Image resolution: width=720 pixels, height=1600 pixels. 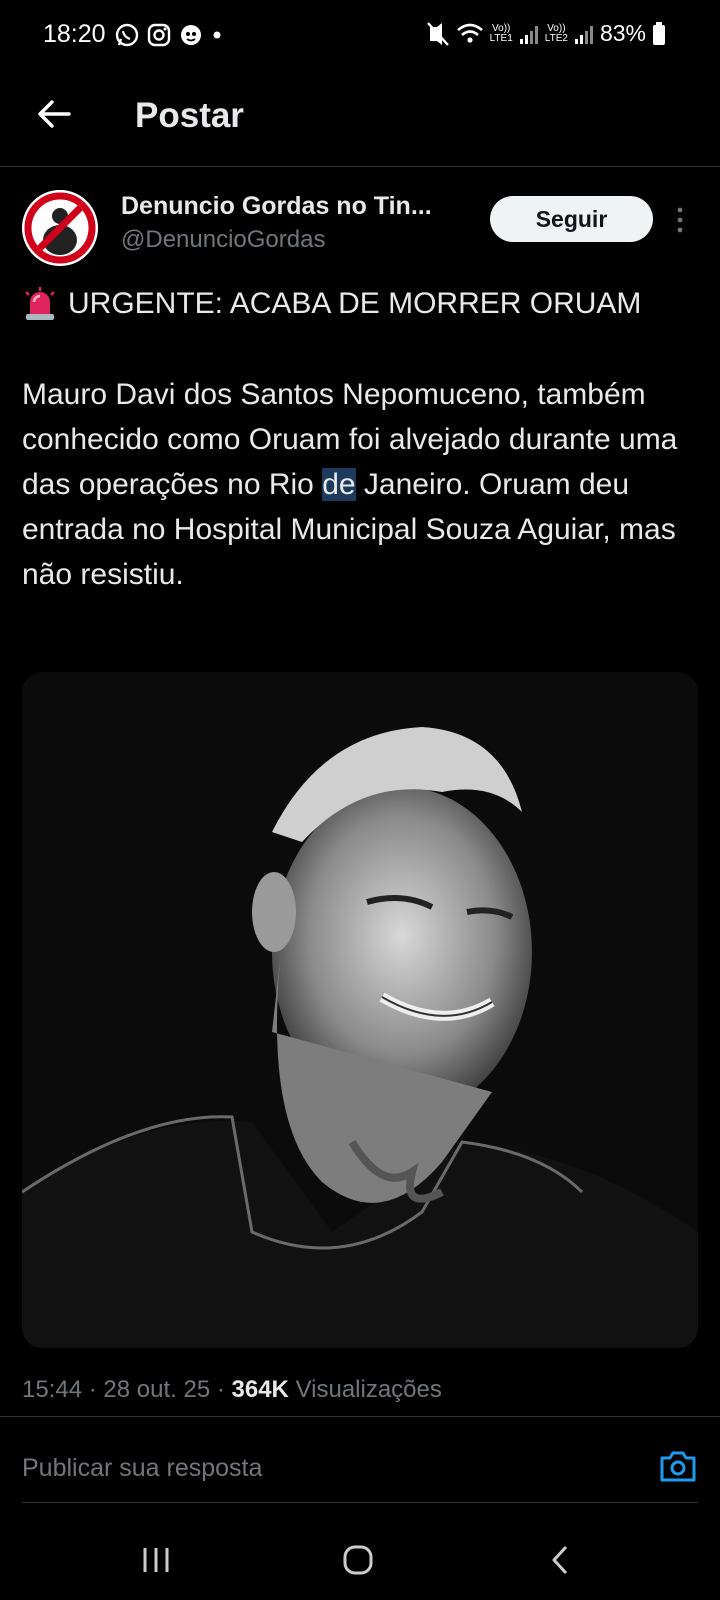 I want to click on no-symbol-avatar-icon, so click(x=60, y=228).